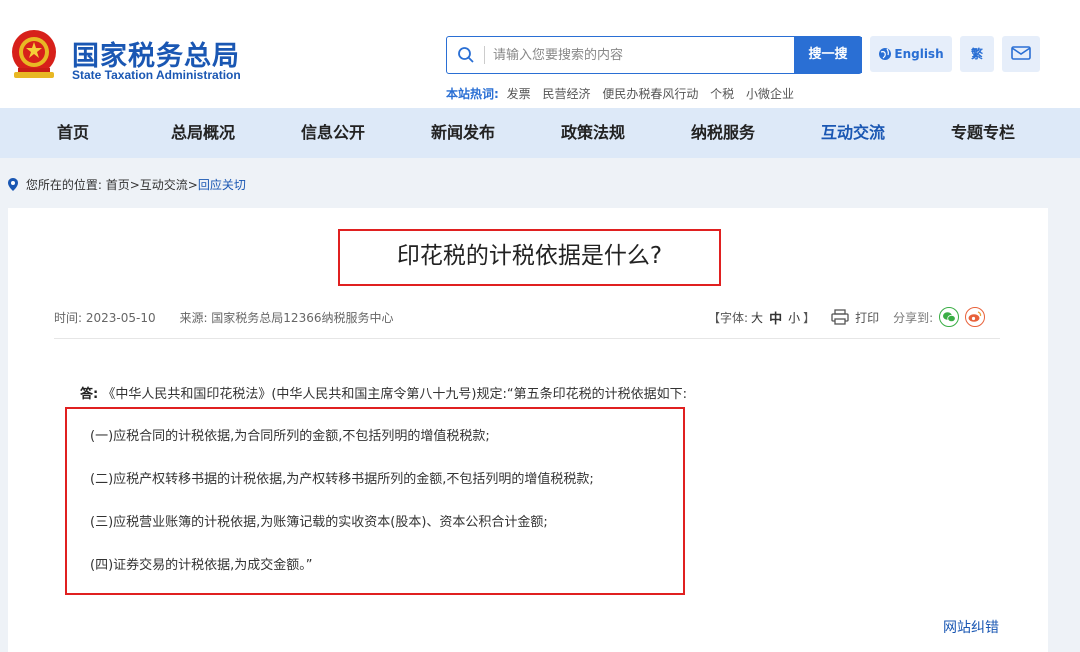 This screenshot has height=652, width=1080. Describe the element at coordinates (885, 54) in the screenshot. I see `globe-icon` at that location.